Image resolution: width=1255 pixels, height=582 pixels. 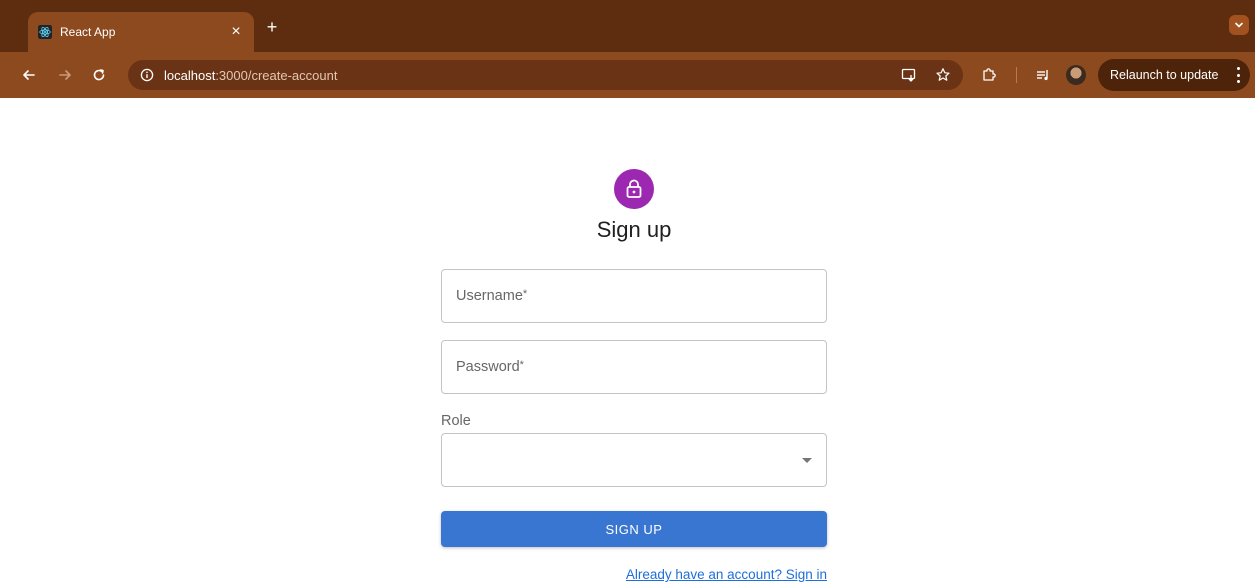 I want to click on info-icon, so click(x=147, y=75).